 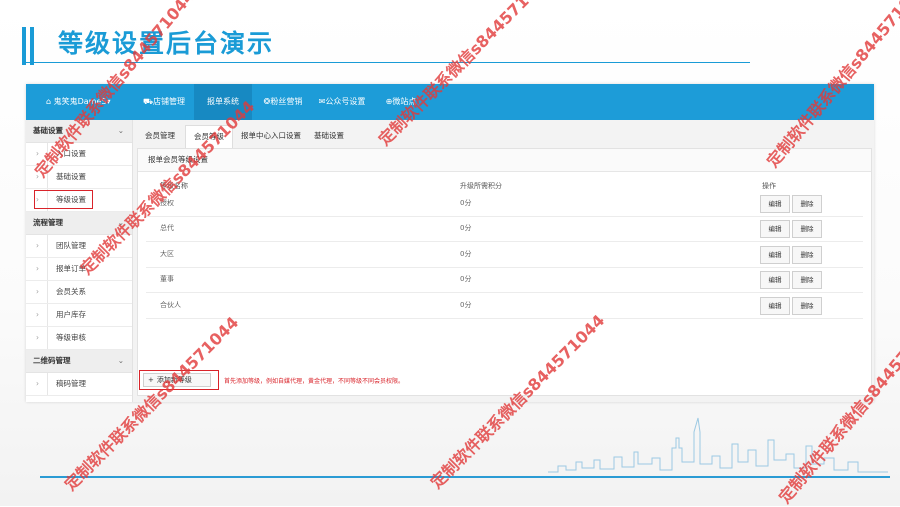 I want to click on table-row: 总代 0分 编辑 删除, so click(x=504, y=229).